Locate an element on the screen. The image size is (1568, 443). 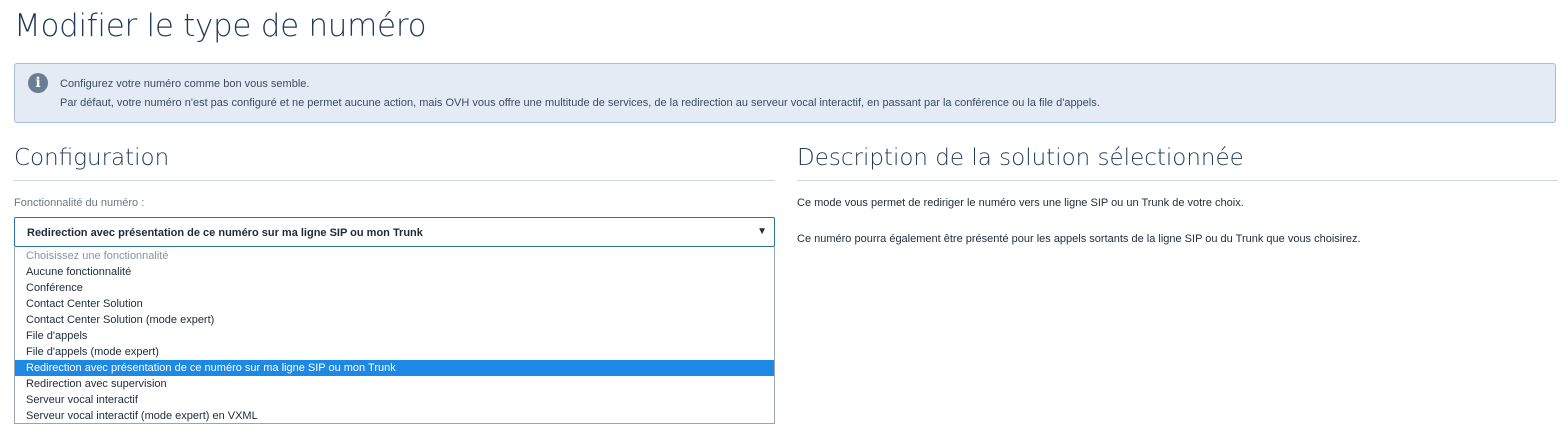
page-title: Modifier le type de numéro is located at coordinates (220, 26).